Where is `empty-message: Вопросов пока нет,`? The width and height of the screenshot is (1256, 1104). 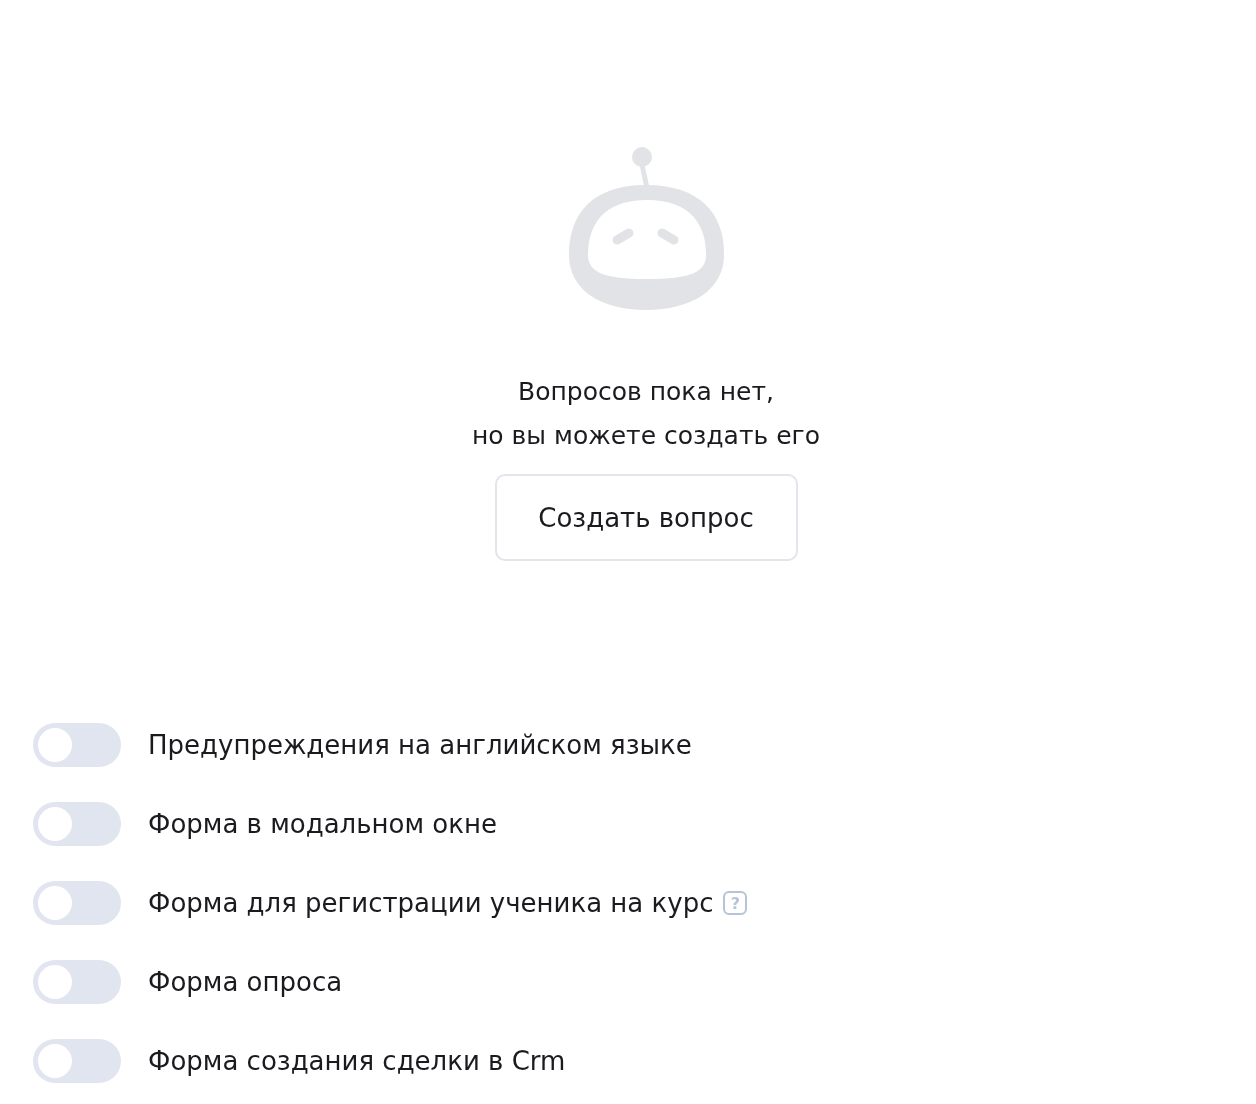 empty-message: Вопросов пока нет, is located at coordinates (646, 392).